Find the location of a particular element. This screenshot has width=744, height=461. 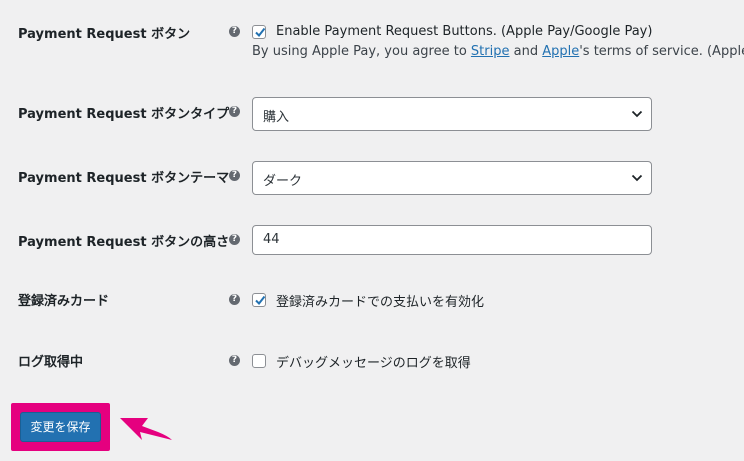

desc-text-after: 's terms of service. (Apple Pay is located at coordinates (661, 51).